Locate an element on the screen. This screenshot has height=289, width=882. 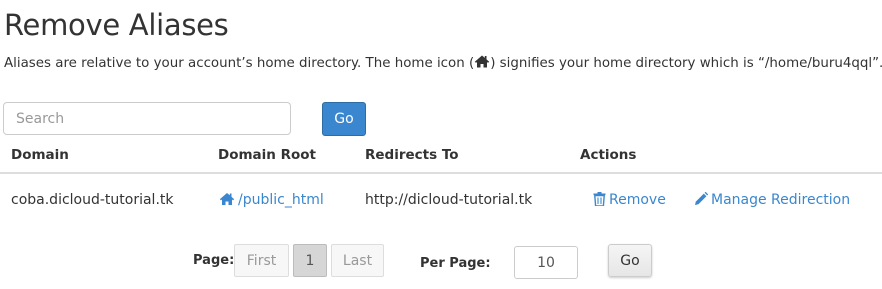
per-page-input: 10 is located at coordinates (546, 262).